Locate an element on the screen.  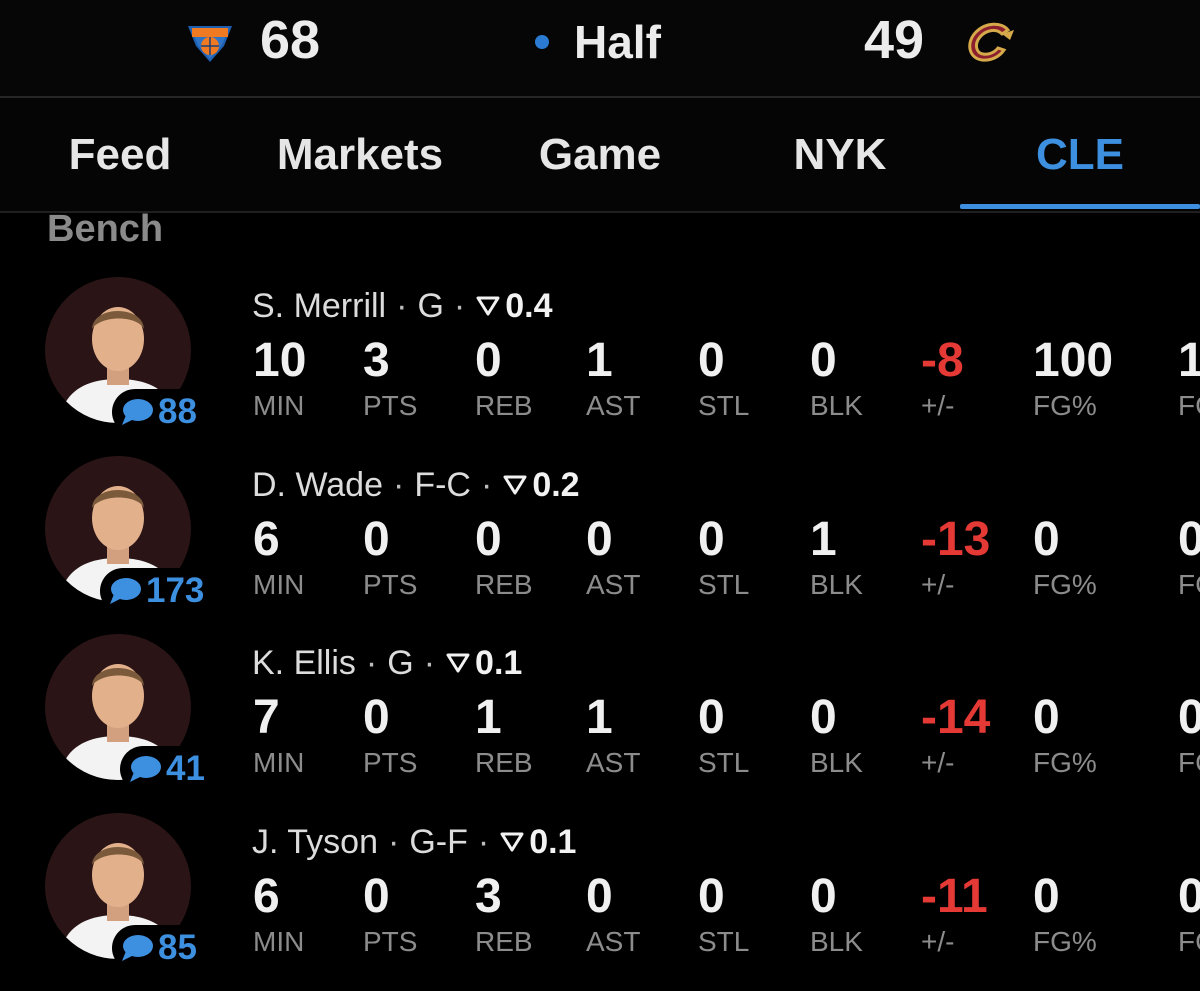
comment-count: 88 is located at coordinates (177, 411).